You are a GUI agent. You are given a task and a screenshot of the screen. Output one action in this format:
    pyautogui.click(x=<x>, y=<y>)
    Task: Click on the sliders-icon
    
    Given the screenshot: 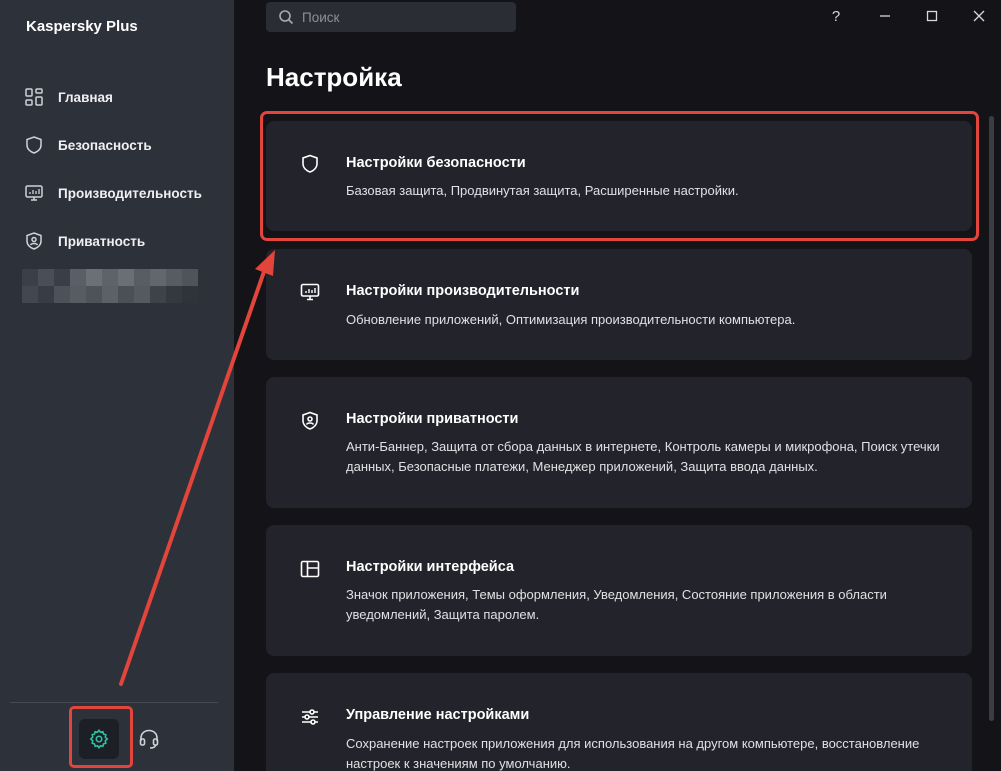 What is the action you would take?
    pyautogui.click(x=310, y=717)
    